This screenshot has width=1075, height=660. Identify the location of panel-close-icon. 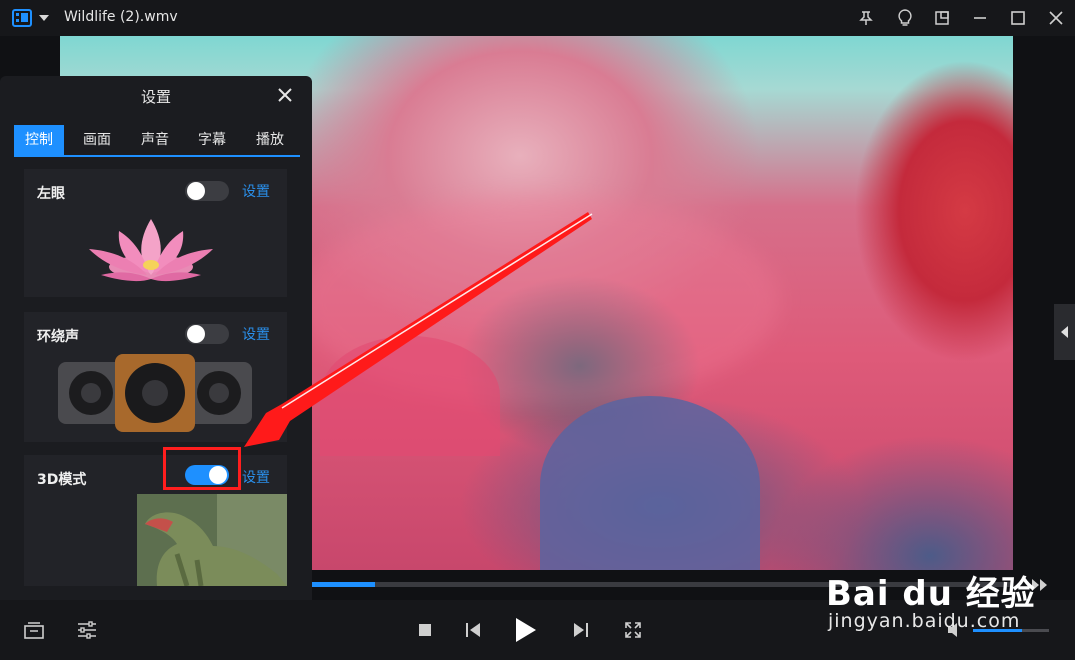
(286, 96).